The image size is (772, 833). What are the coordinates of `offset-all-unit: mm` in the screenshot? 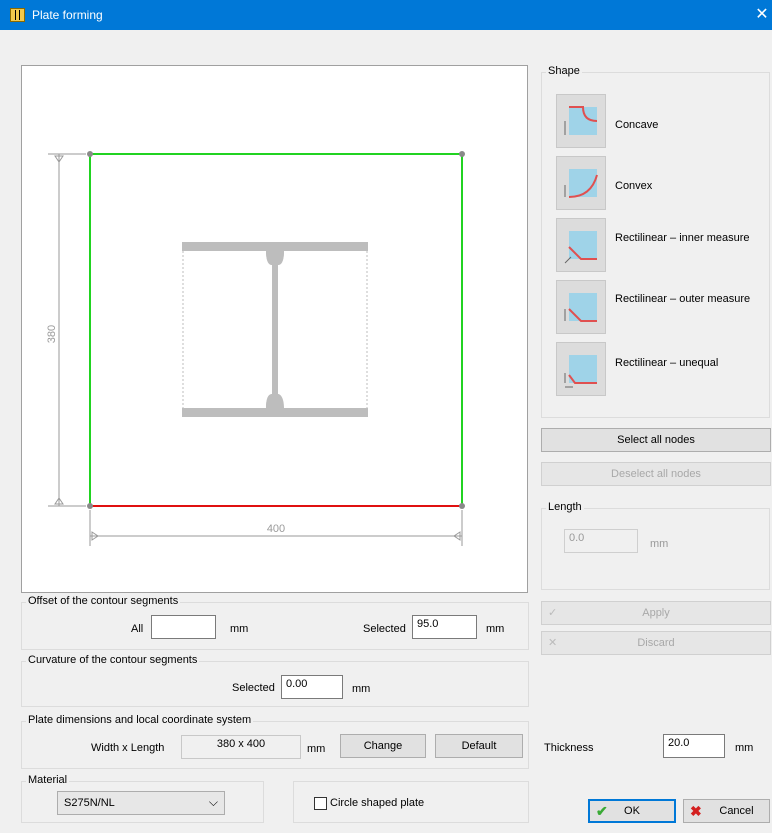 It's located at (239, 629).